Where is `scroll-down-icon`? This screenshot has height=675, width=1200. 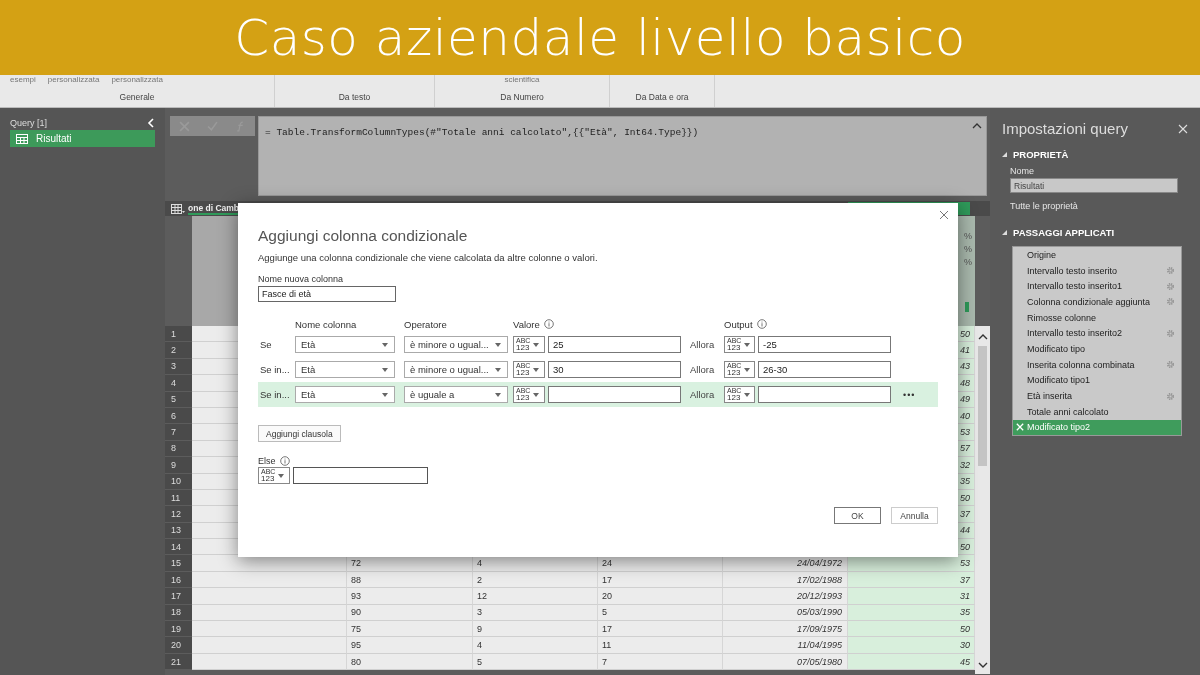
scroll-down-icon is located at coordinates (982, 665).